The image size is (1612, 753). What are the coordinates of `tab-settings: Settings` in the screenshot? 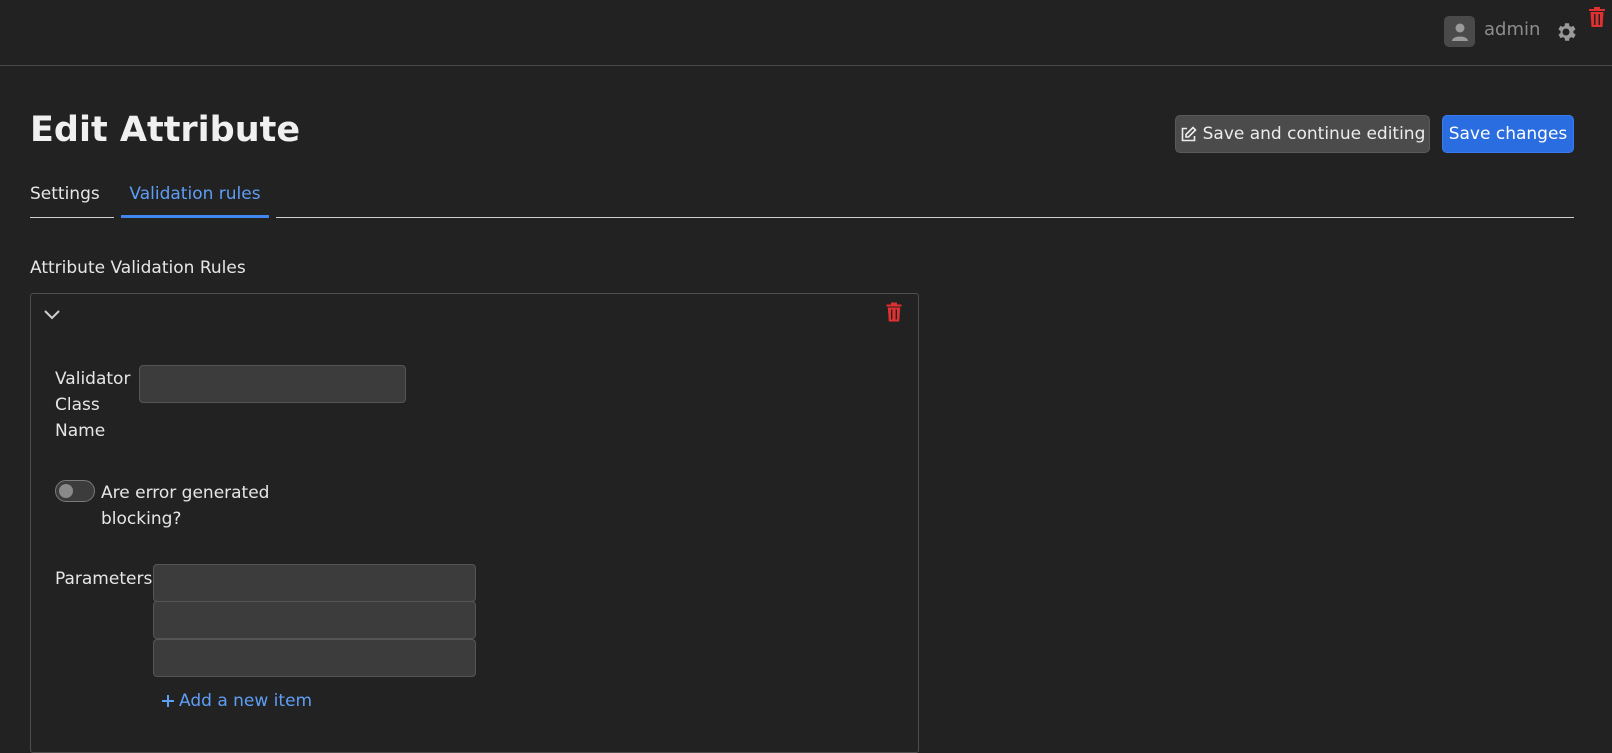 It's located at (72, 198).